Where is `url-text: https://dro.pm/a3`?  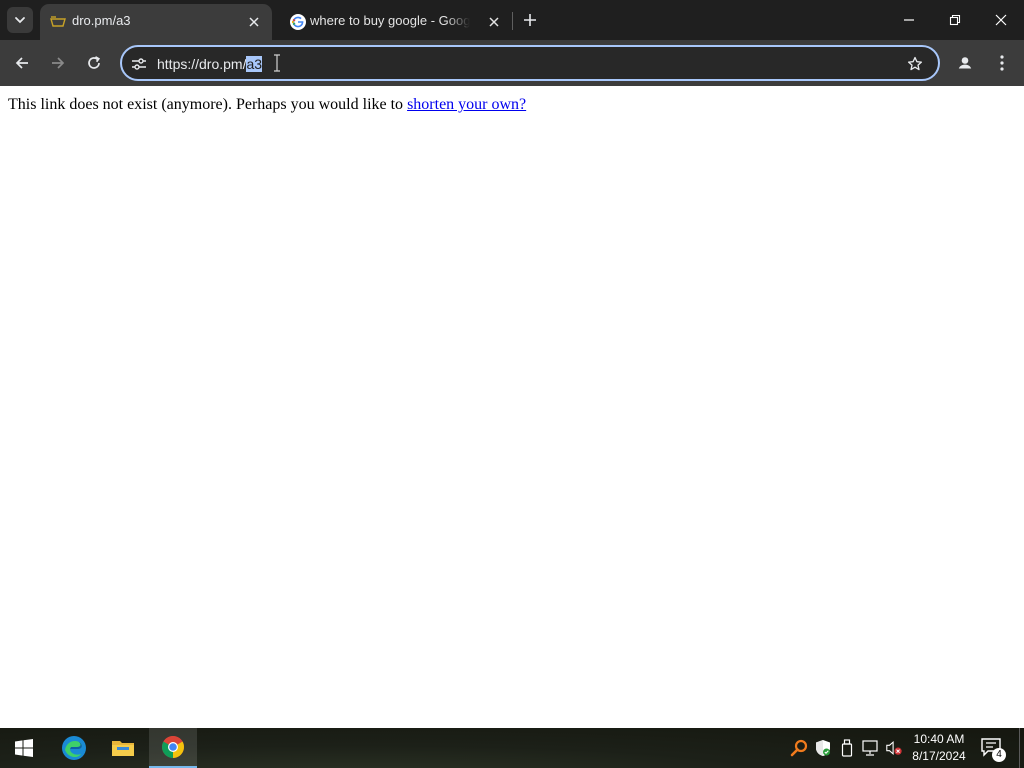 url-text: https://dro.pm/a3 is located at coordinates (210, 64).